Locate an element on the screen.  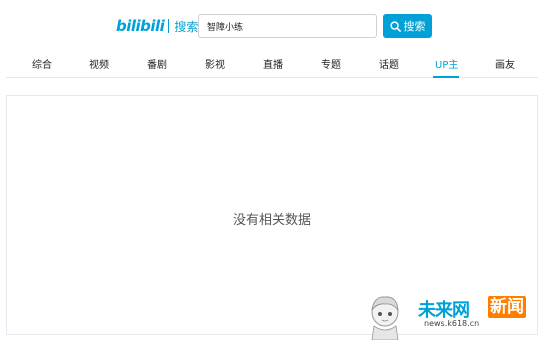
mascot-illustration is located at coordinates (385, 318).